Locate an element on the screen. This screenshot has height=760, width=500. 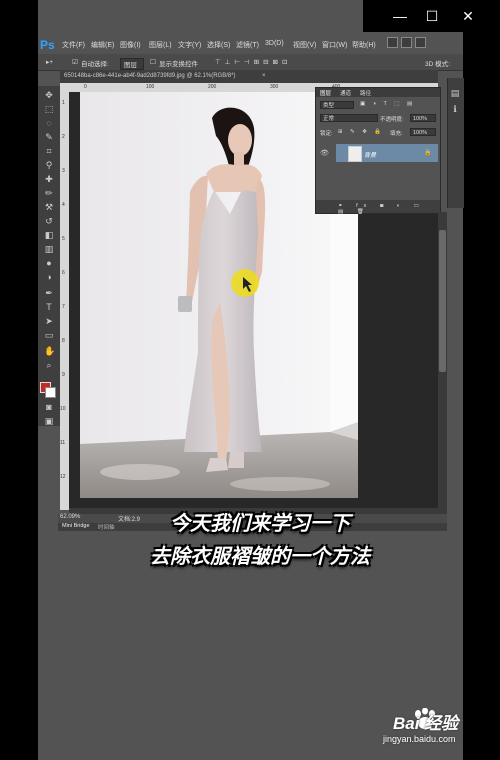
menu-select: 选择(S) is located at coordinates (218, 45).